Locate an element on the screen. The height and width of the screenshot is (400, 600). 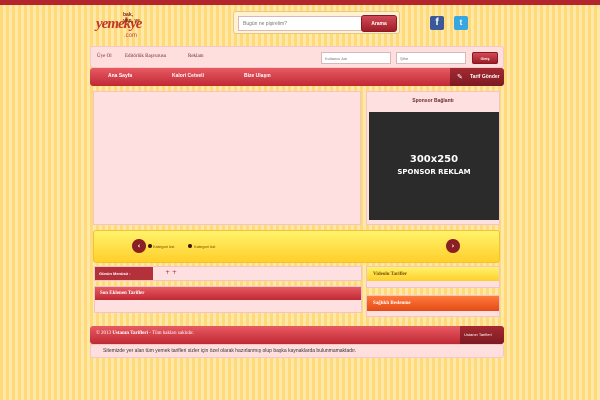
slider-next-button: › is located at coordinates (453, 246).